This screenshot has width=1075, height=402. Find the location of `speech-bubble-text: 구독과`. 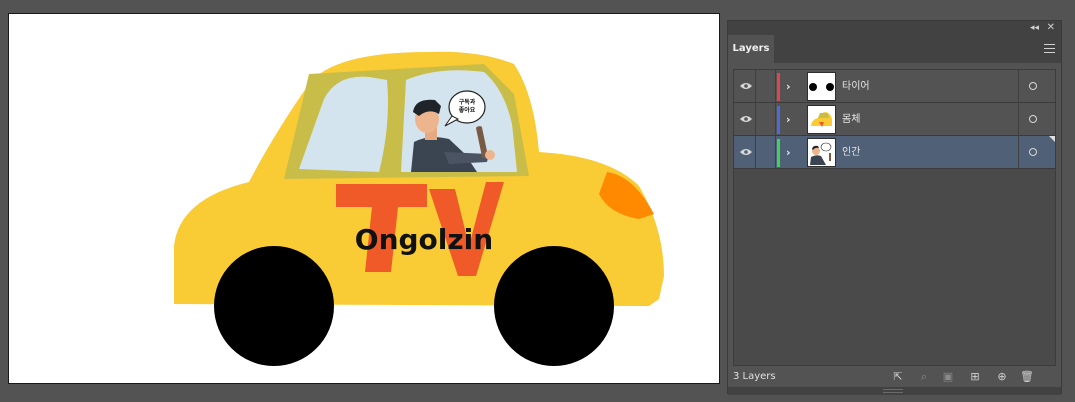

speech-bubble-text: 구독과 is located at coordinates (467, 102).